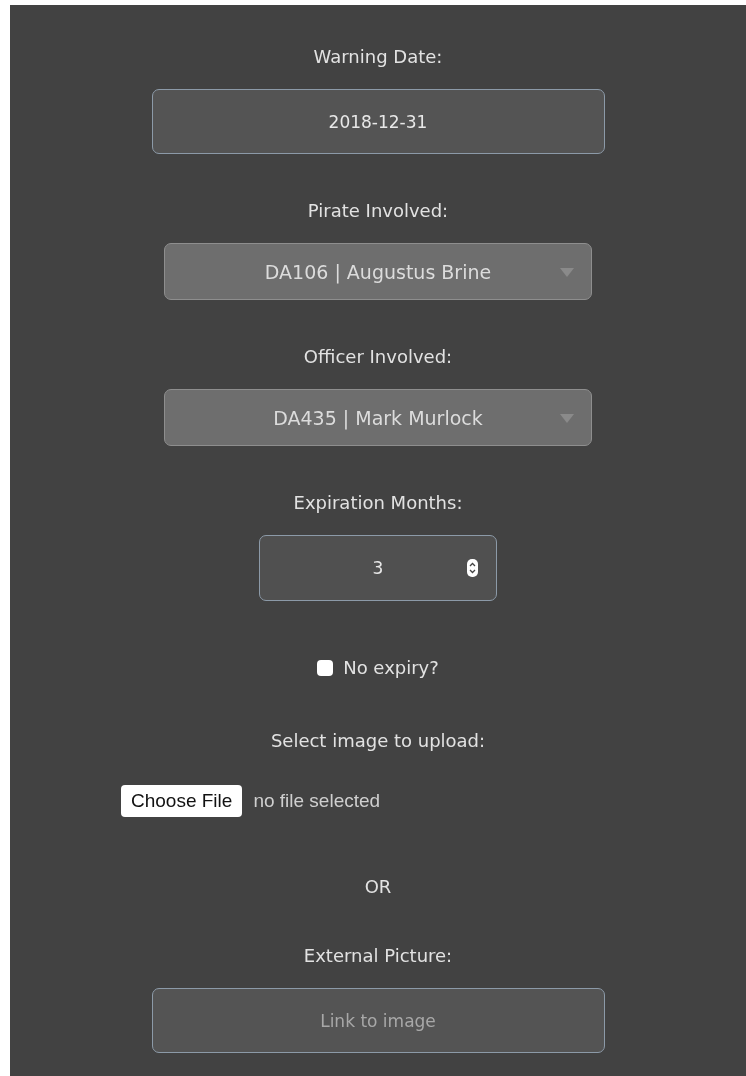  Describe the element at coordinates (317, 801) in the screenshot. I see `file-status: no file selected` at that location.